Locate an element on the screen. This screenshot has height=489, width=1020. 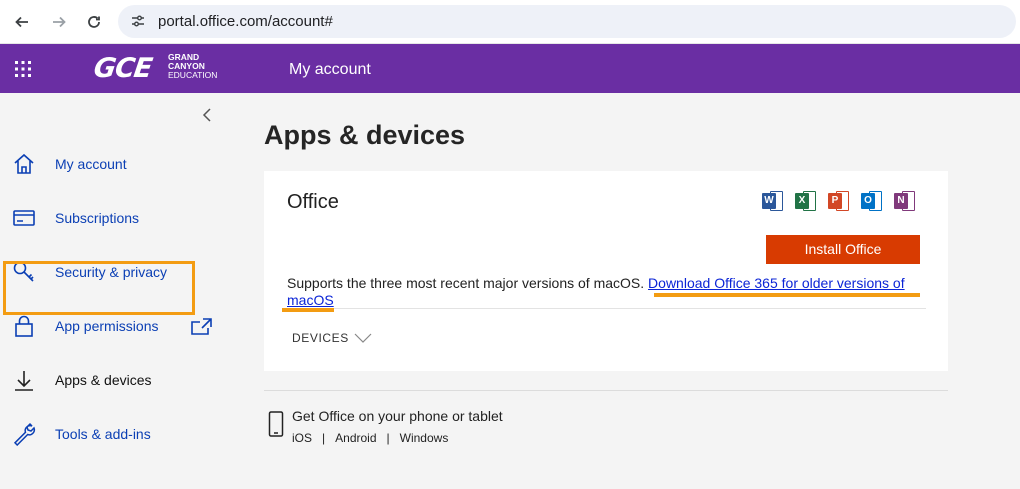
card-icon is located at coordinates (24, 218).